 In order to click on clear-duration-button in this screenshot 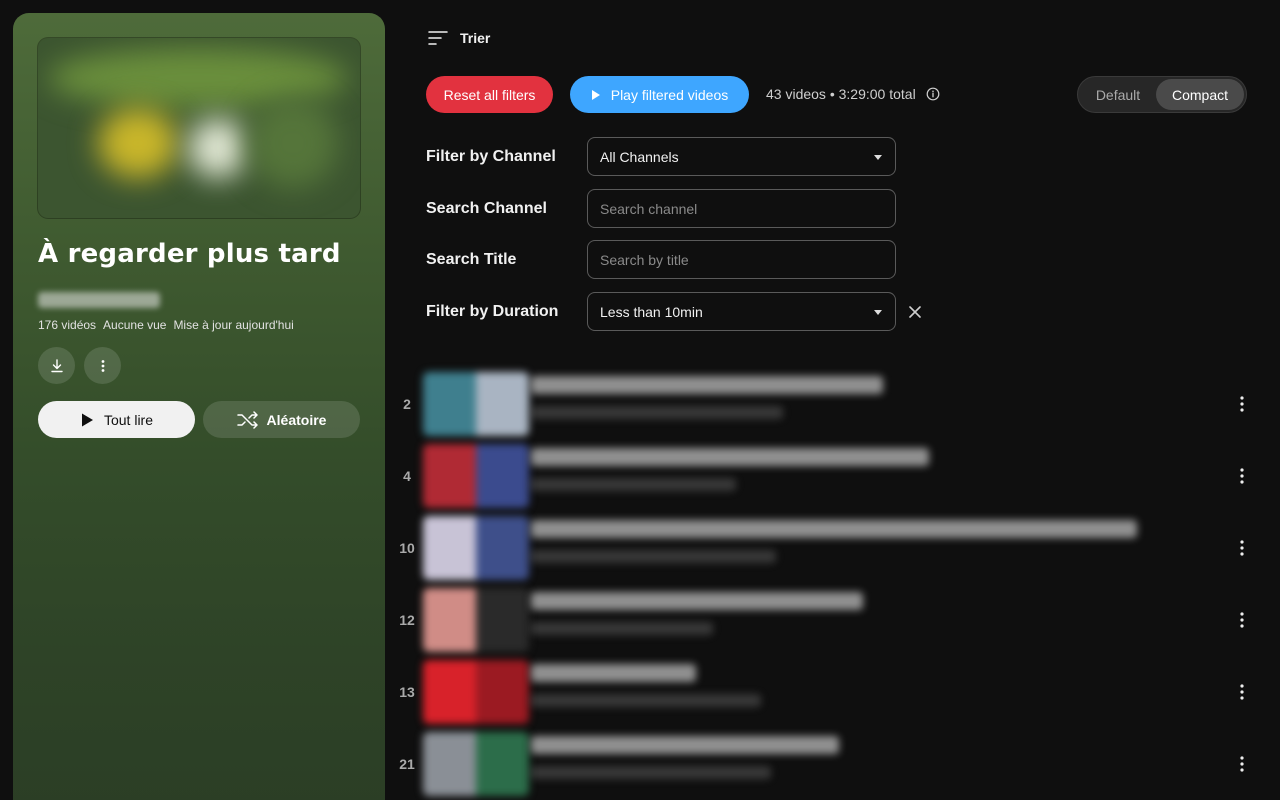, I will do `click(915, 312)`.